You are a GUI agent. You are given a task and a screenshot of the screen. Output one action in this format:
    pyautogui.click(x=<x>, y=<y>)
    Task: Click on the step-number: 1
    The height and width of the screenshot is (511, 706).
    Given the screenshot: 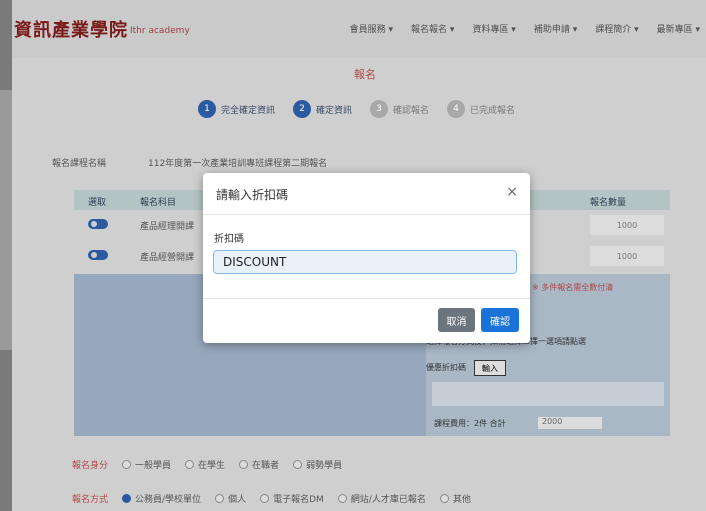 What is the action you would take?
    pyautogui.click(x=207, y=109)
    